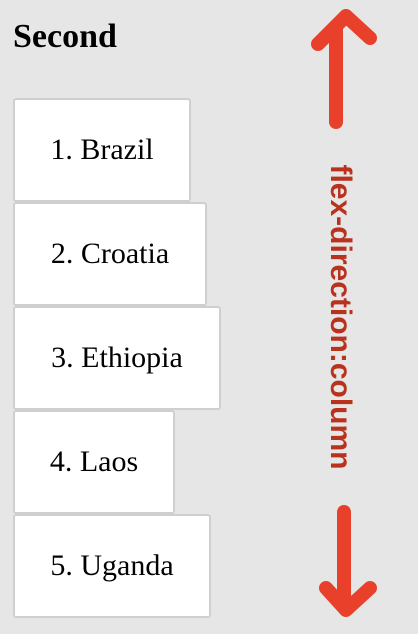  Describe the element at coordinates (65, 36) in the screenshot. I see `section-heading: Second` at that location.